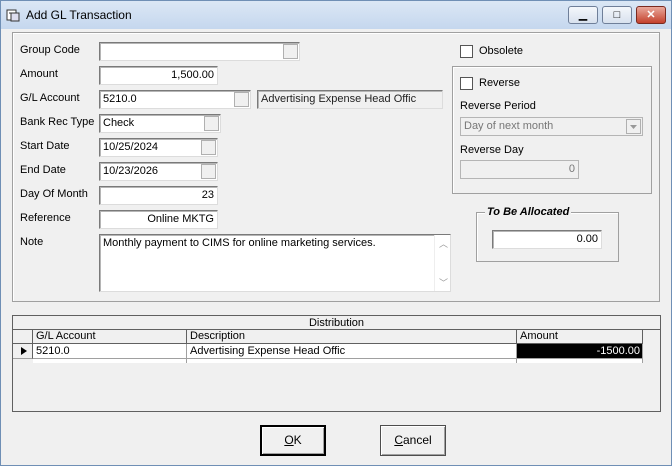 The image size is (672, 466). I want to click on column-header-amount: Amount, so click(580, 337).